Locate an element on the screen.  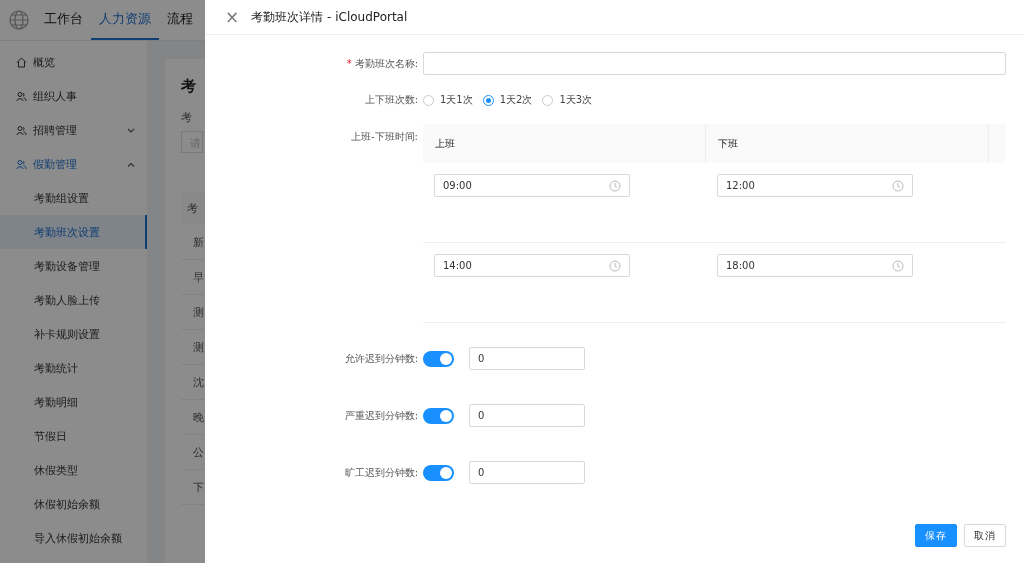
time-field: 14:00 is located at coordinates (532, 265).